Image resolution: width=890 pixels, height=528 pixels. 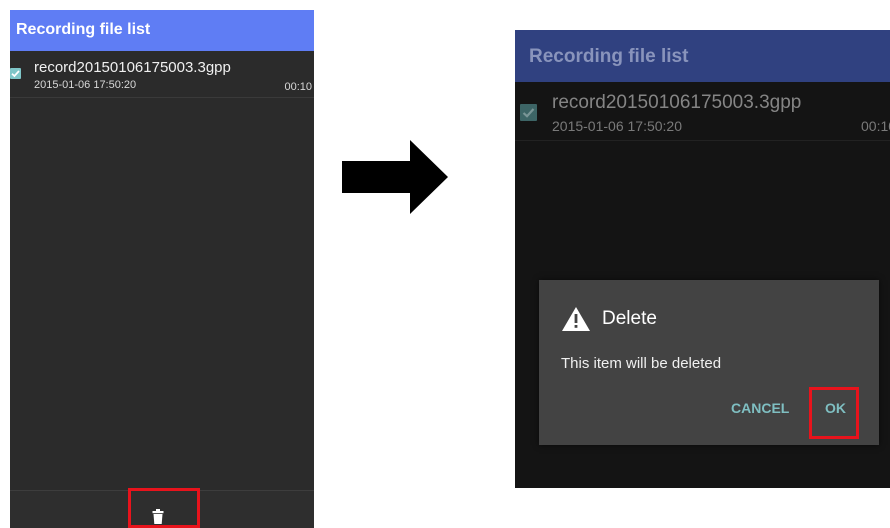 What do you see at coordinates (629, 318) in the screenshot?
I see `dialog-title: Delete` at bounding box center [629, 318].